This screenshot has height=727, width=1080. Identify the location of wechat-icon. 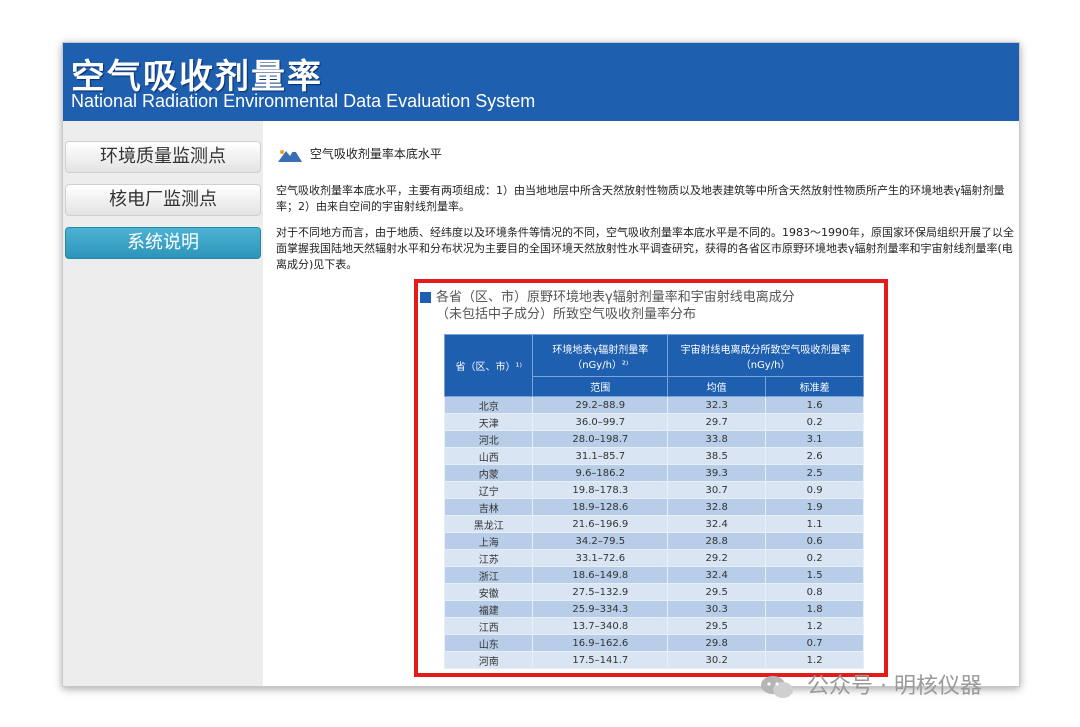
(777, 687).